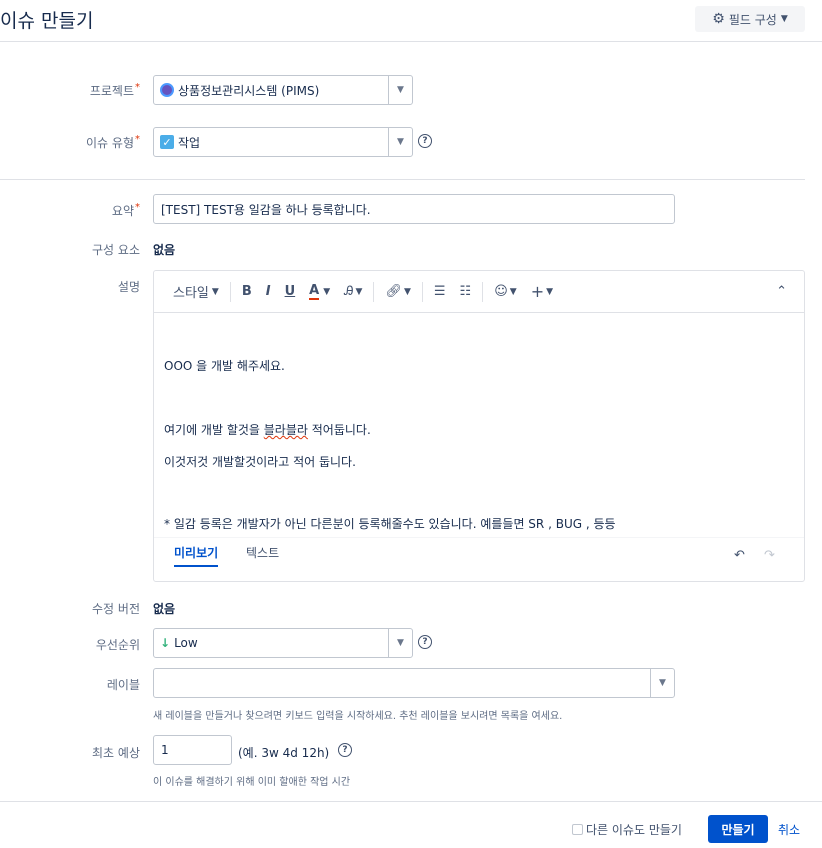 The height and width of the screenshot is (848, 822). I want to click on editor-mode-tabs: 미리보기 텍스트 ↶ ↷, so click(479, 559).